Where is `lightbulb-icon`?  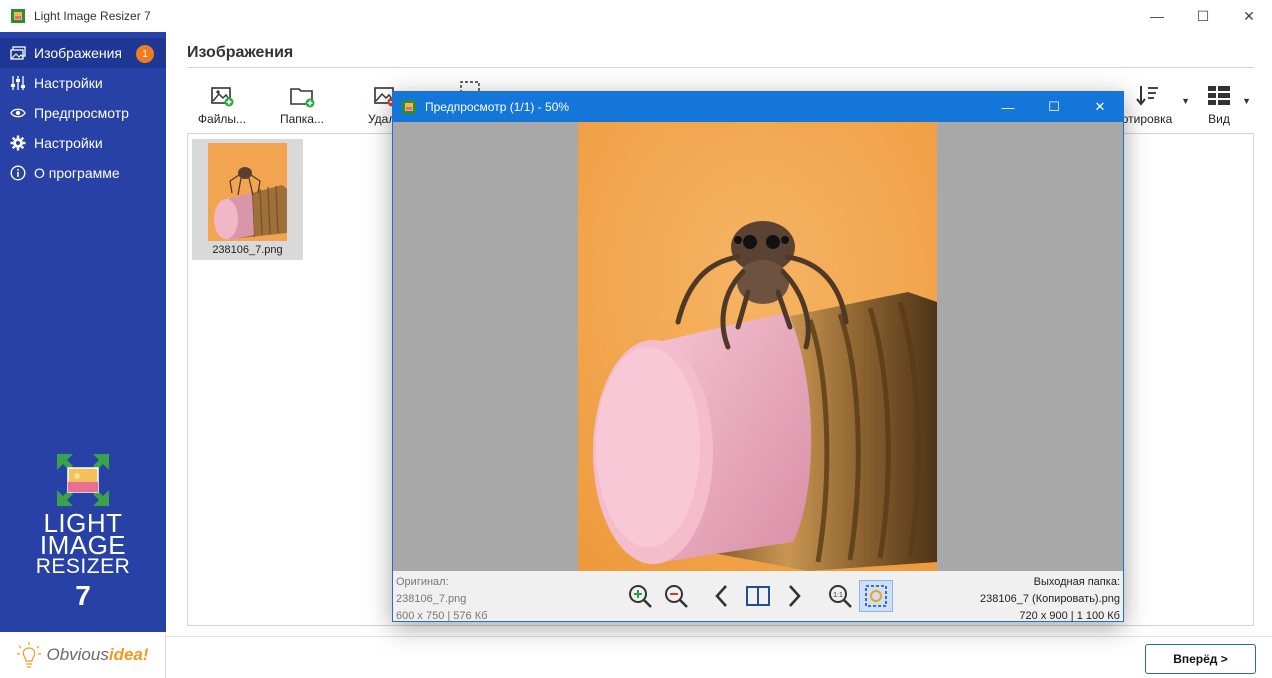
lightbulb-icon is located at coordinates (29, 655).